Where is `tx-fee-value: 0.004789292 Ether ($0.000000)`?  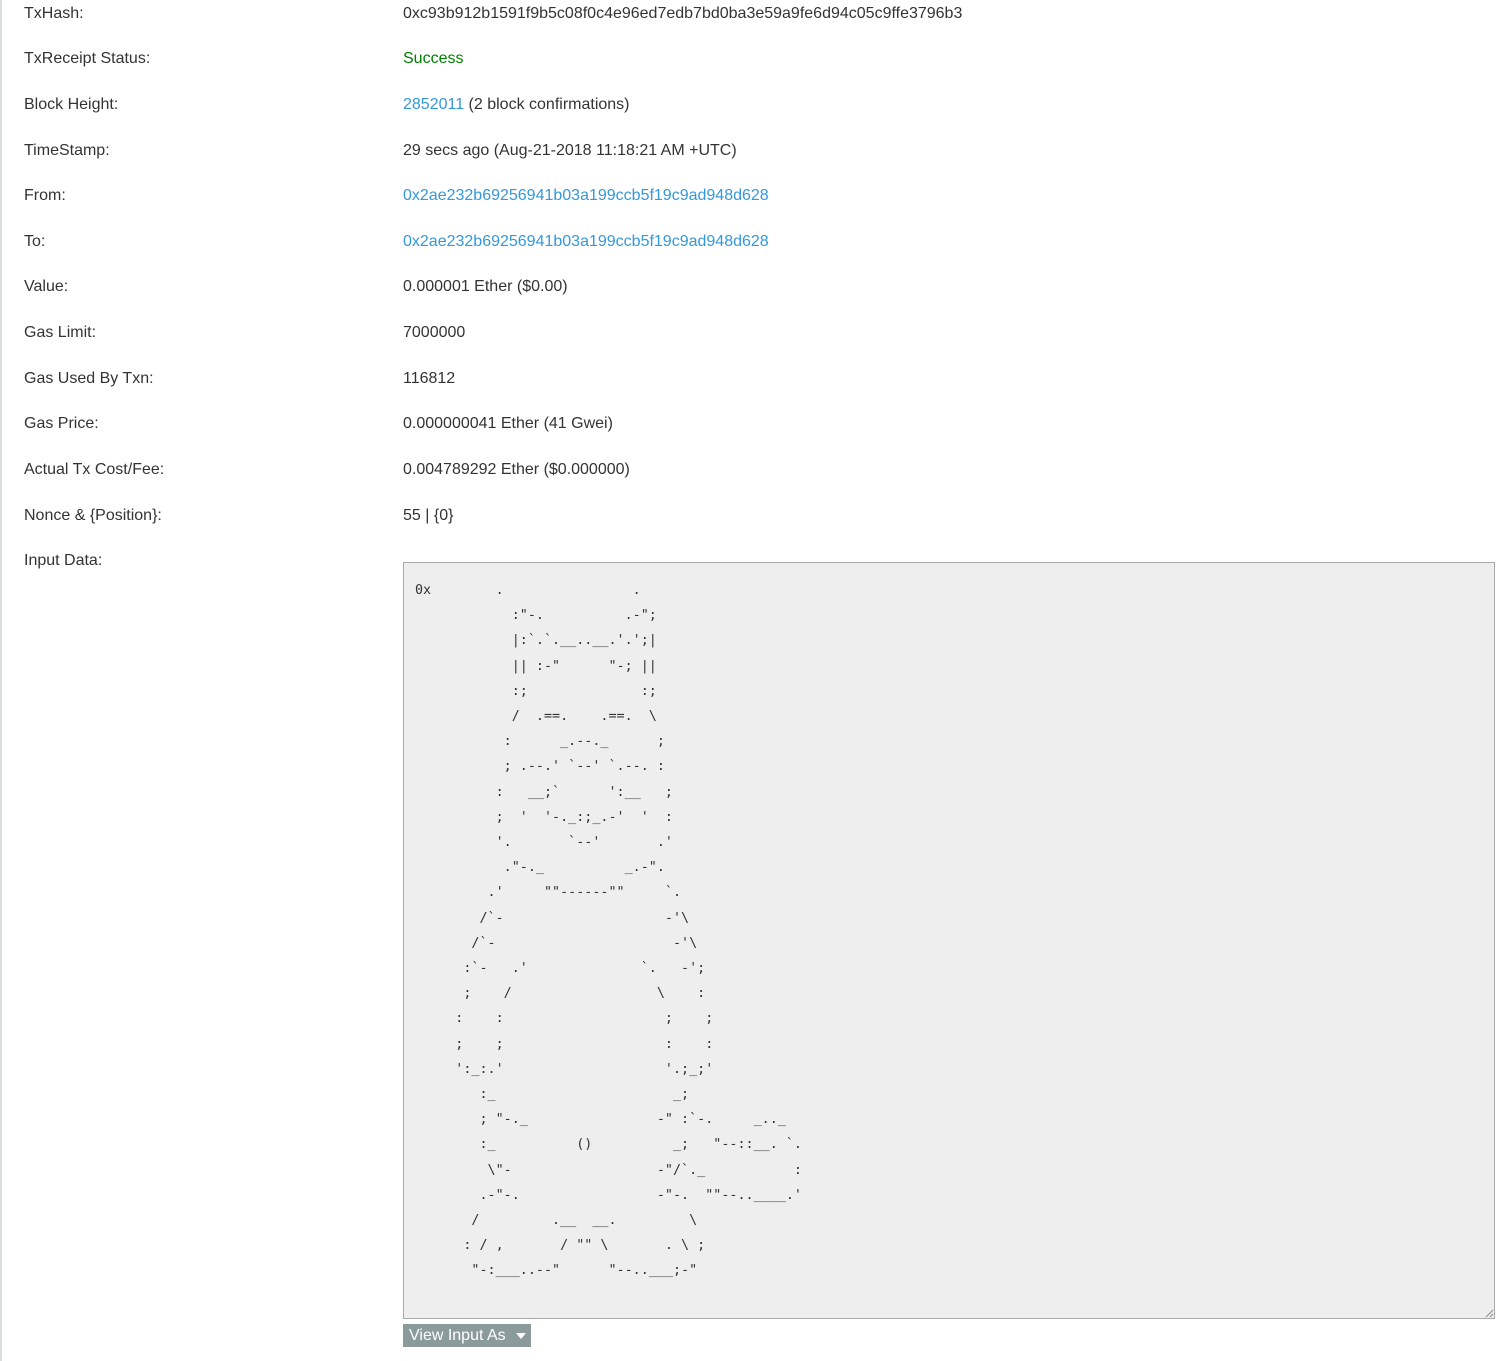 tx-fee-value: 0.004789292 Ether ($0.000000) is located at coordinates (516, 469).